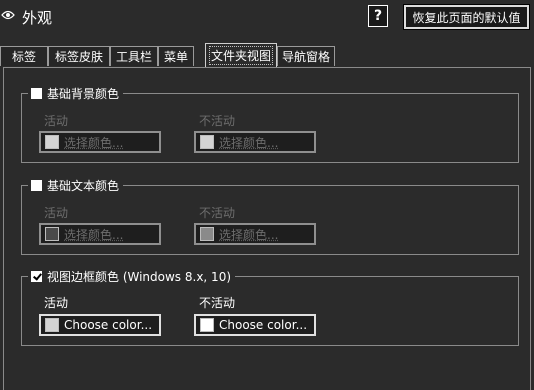 The image size is (534, 390). Describe the element at coordinates (36, 276) in the screenshot. I see `border-color-checkbox` at that location.